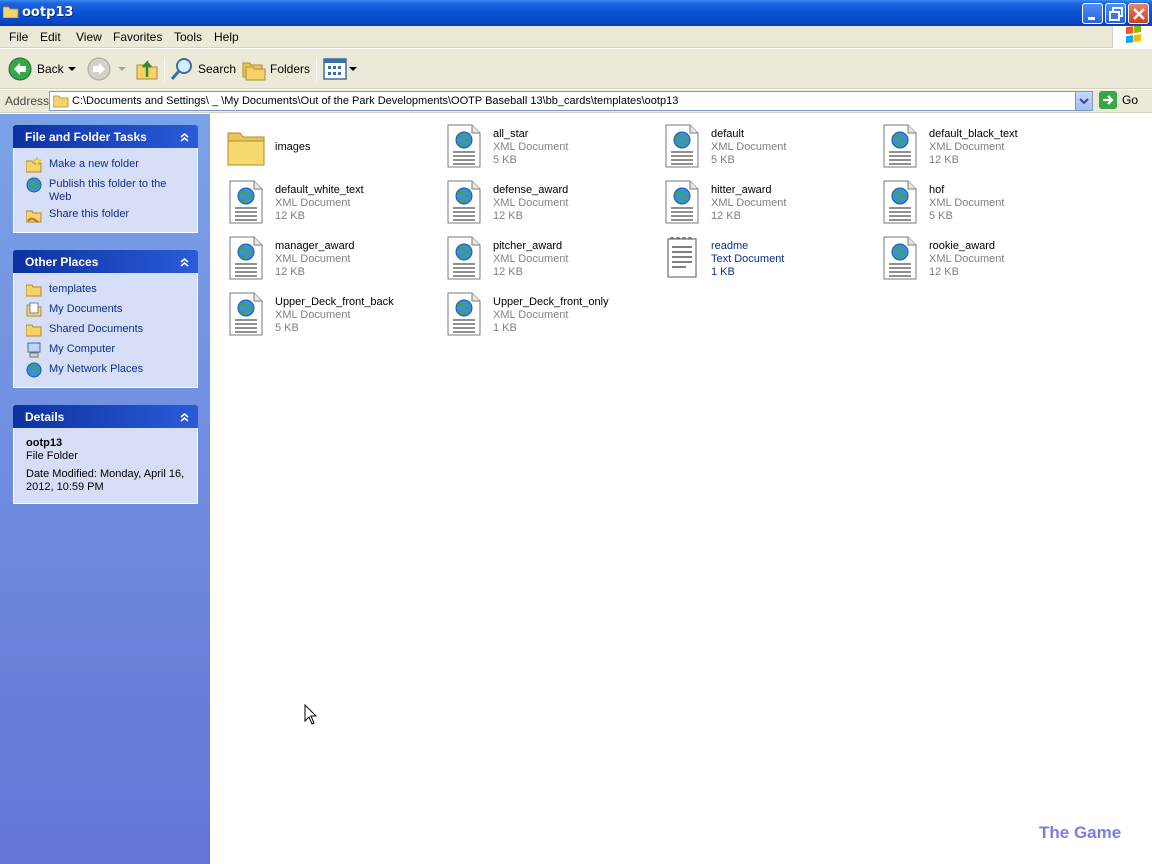  Describe the element at coordinates (34, 216) in the screenshot. I see `share-folder-icon` at that location.